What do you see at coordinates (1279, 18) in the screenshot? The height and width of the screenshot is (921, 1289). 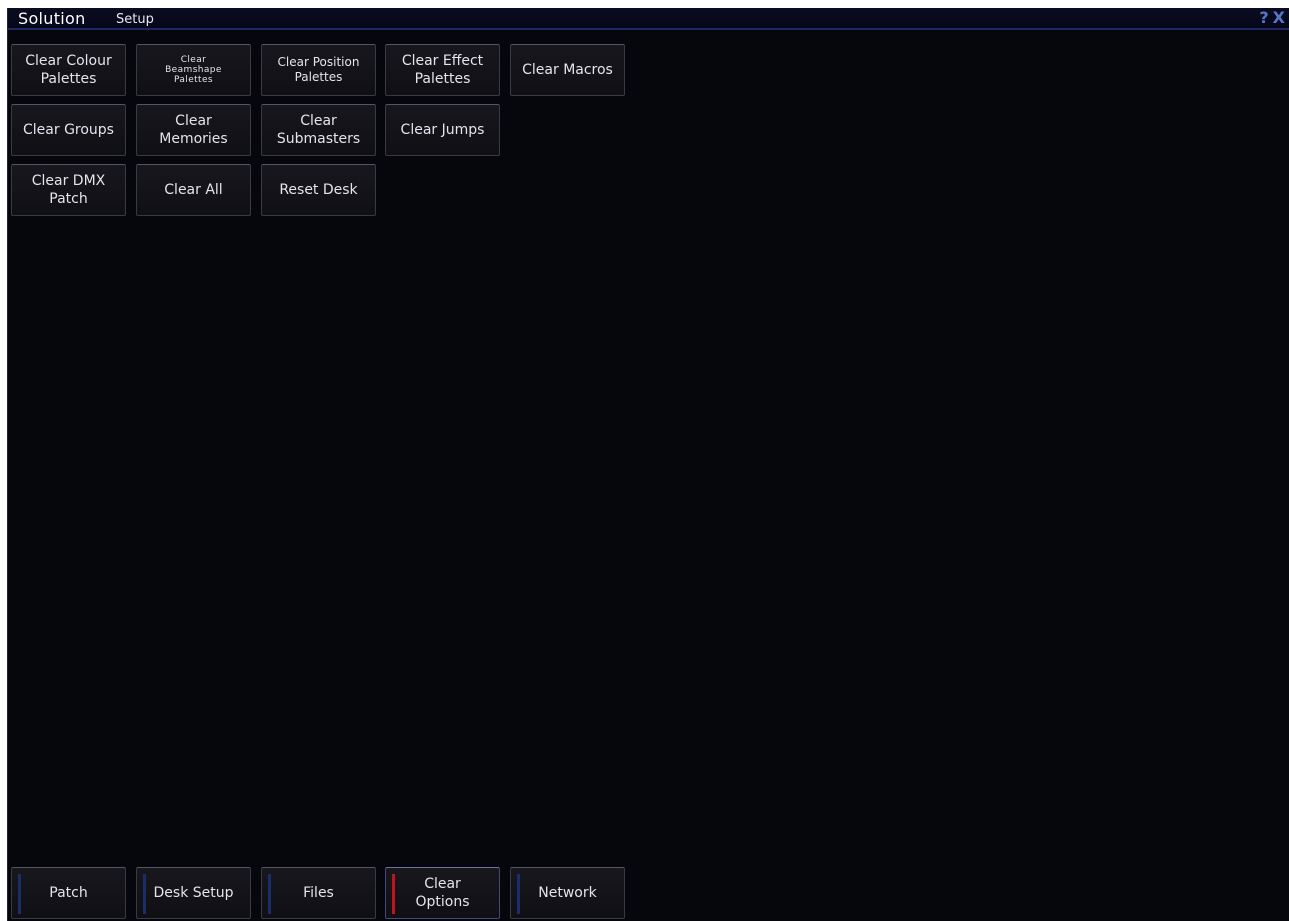 I see `close-icon: X` at bounding box center [1279, 18].